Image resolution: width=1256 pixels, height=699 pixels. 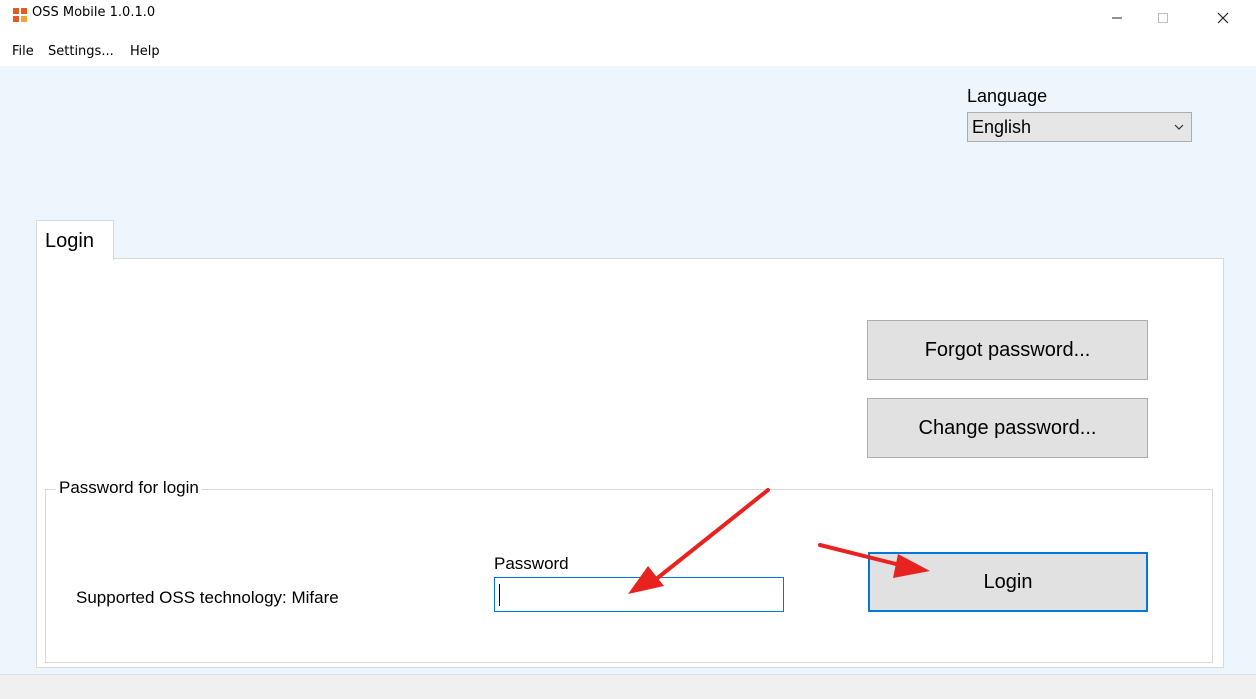 I want to click on menu-help: Help, so click(x=145, y=51).